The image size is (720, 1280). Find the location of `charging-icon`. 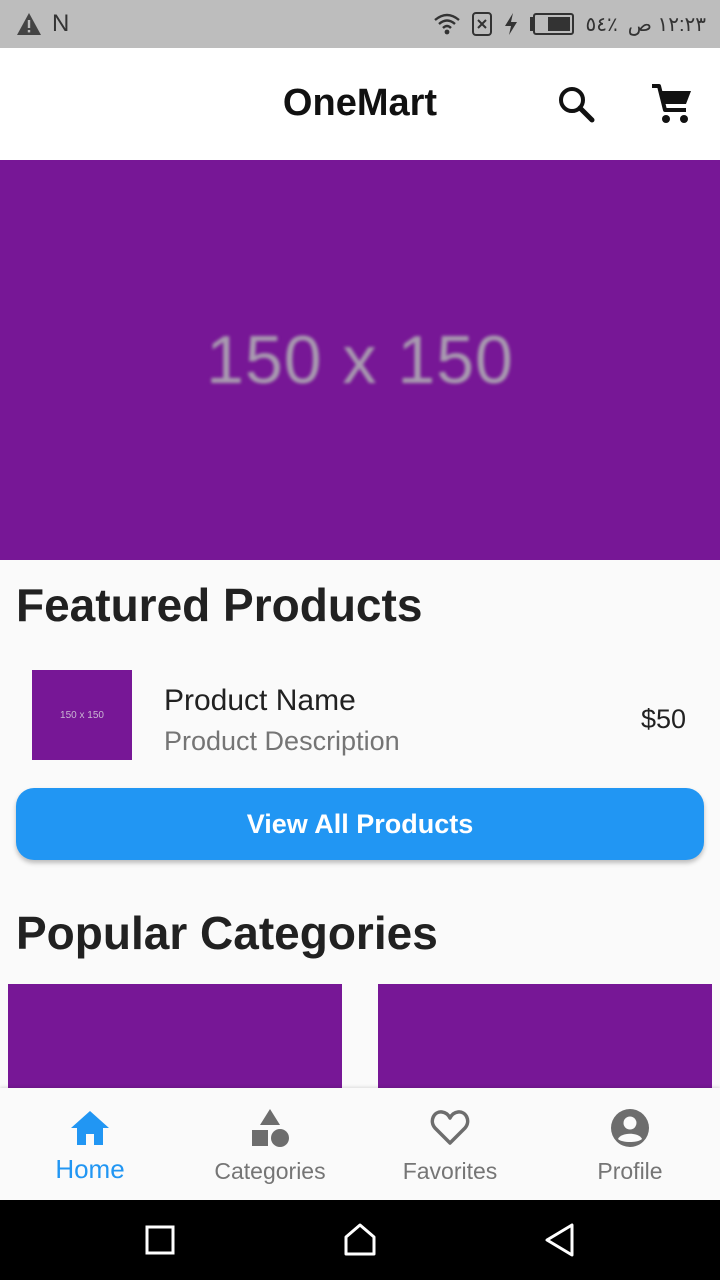

charging-icon is located at coordinates (511, 24).